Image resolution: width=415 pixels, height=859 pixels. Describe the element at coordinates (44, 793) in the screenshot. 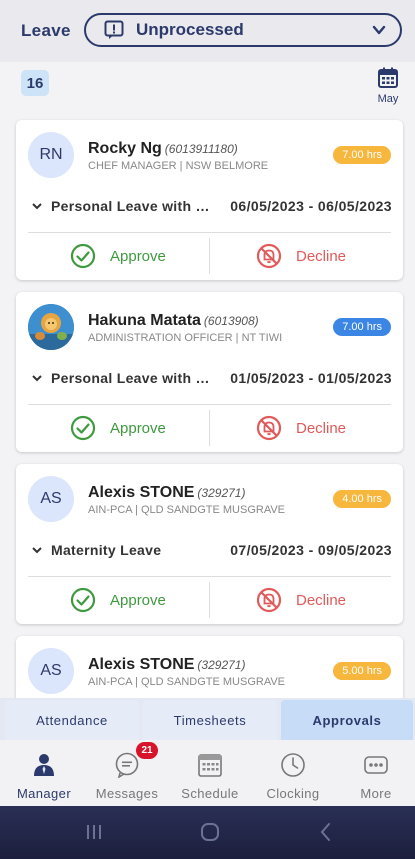

I see `nav-manager-label: Manager` at that location.